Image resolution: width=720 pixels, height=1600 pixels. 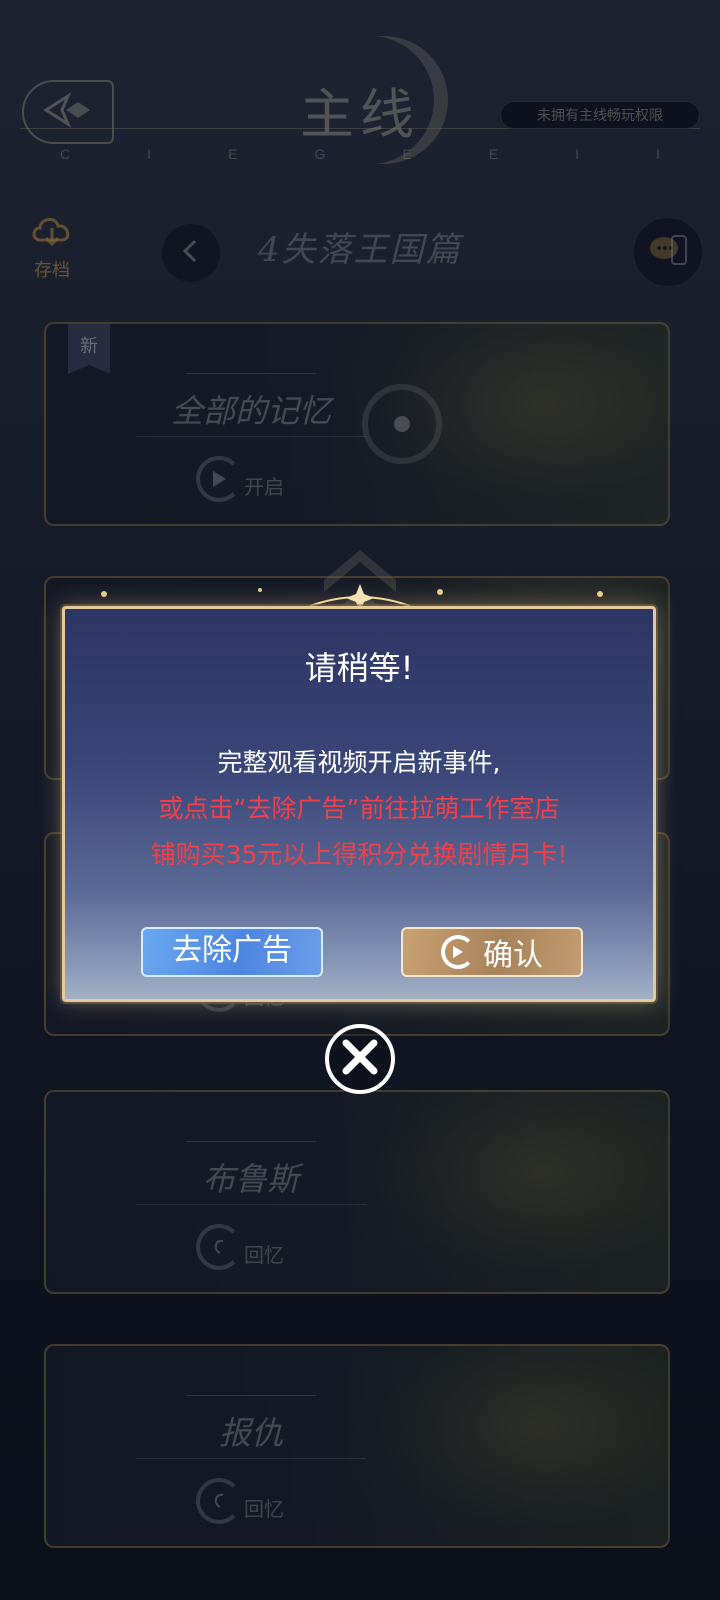 What do you see at coordinates (232, 952) in the screenshot?
I see `remove-ads-button: 去除广告` at bounding box center [232, 952].